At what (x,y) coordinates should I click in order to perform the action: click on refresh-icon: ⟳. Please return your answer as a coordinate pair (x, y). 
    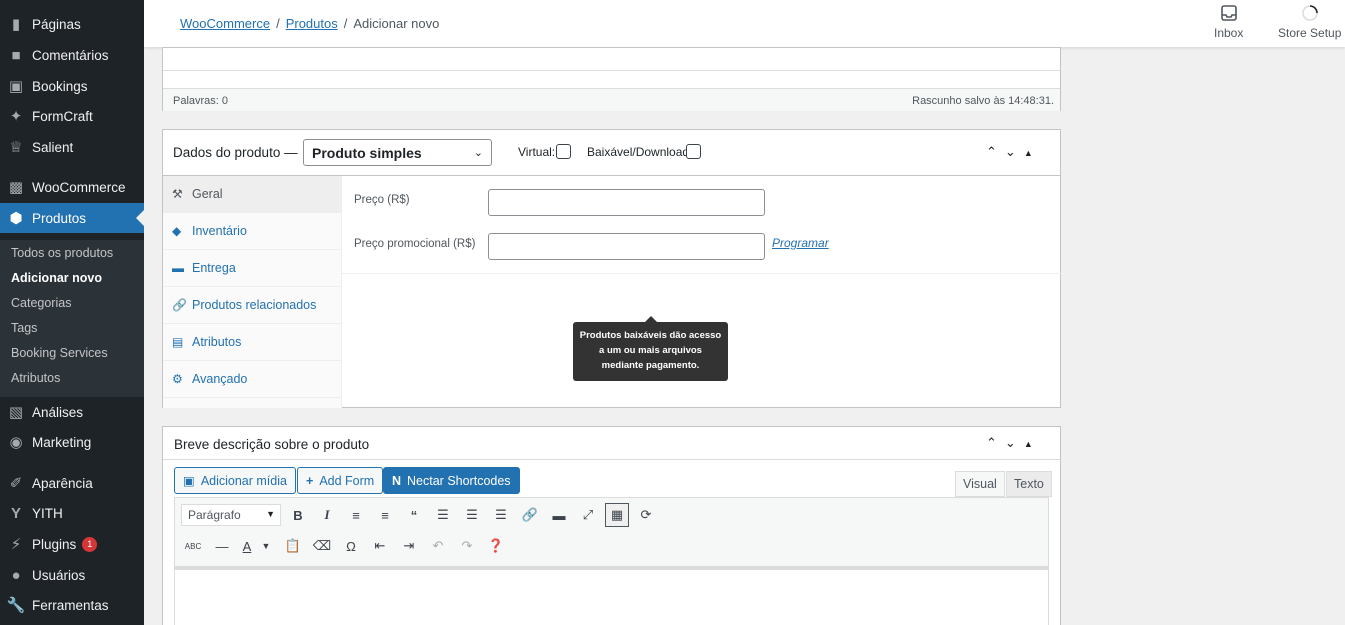
    Looking at the image, I should click on (646, 515).